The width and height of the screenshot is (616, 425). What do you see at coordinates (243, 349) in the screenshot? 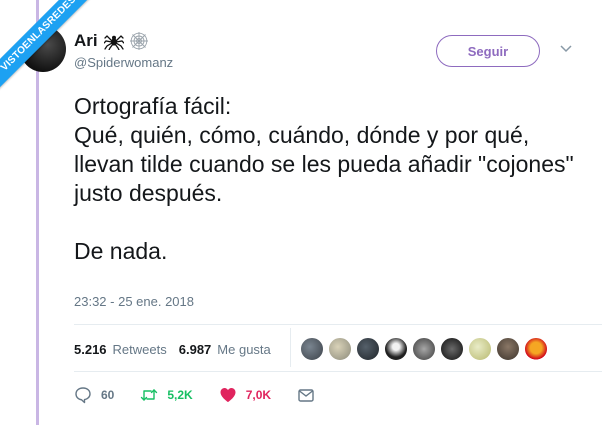
I see `likes-label: Me gusta` at bounding box center [243, 349].